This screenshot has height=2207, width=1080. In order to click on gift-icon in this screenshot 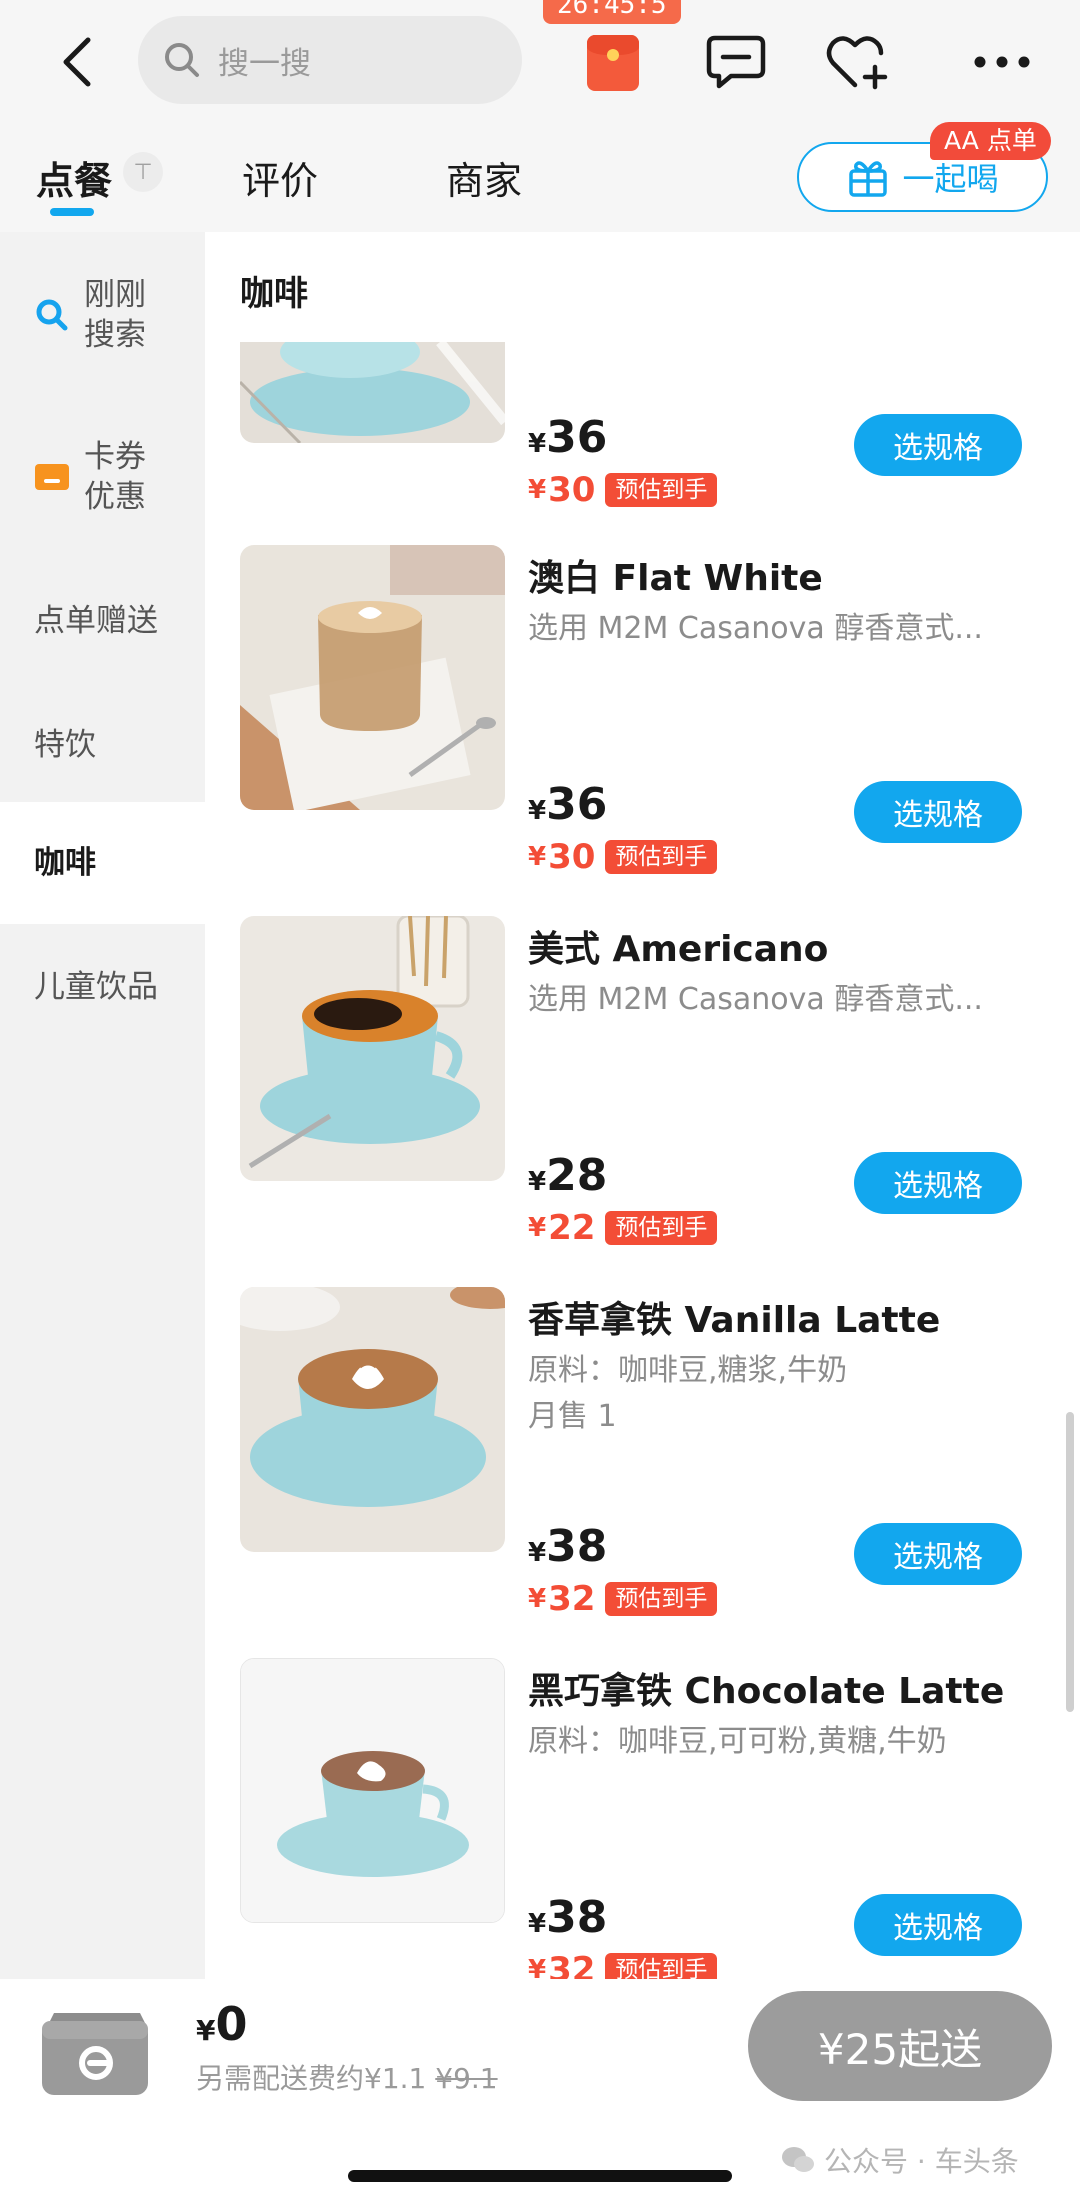, I will do `click(868, 179)`.